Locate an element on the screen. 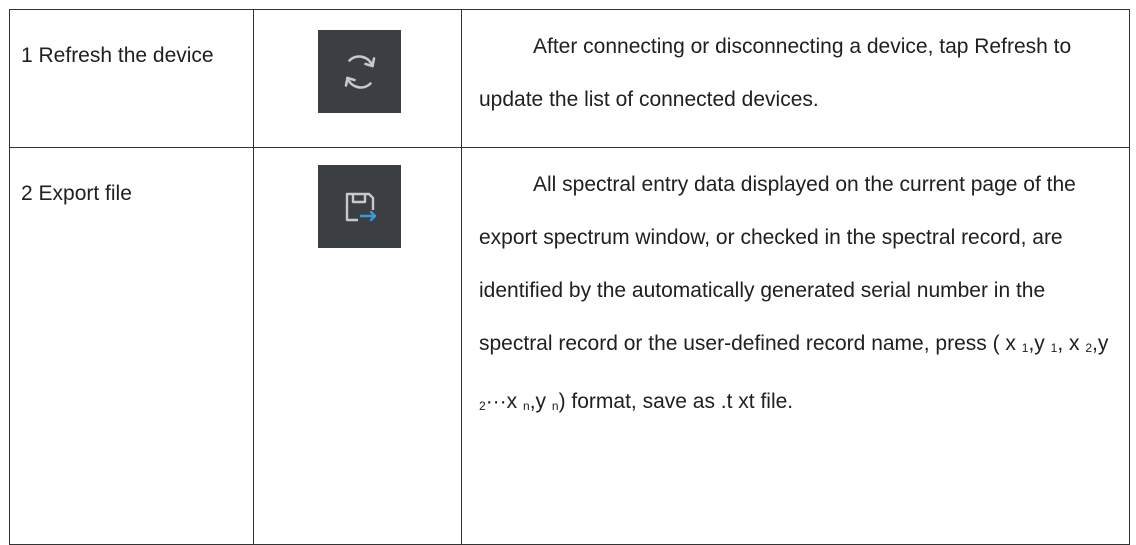  feature-name: 2 Export file is located at coordinates (76, 193).